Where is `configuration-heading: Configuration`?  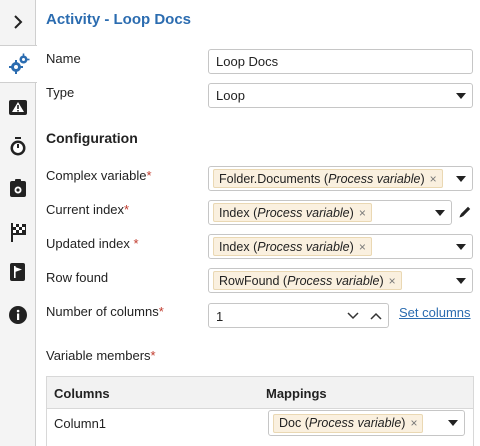 configuration-heading: Configuration is located at coordinates (92, 138).